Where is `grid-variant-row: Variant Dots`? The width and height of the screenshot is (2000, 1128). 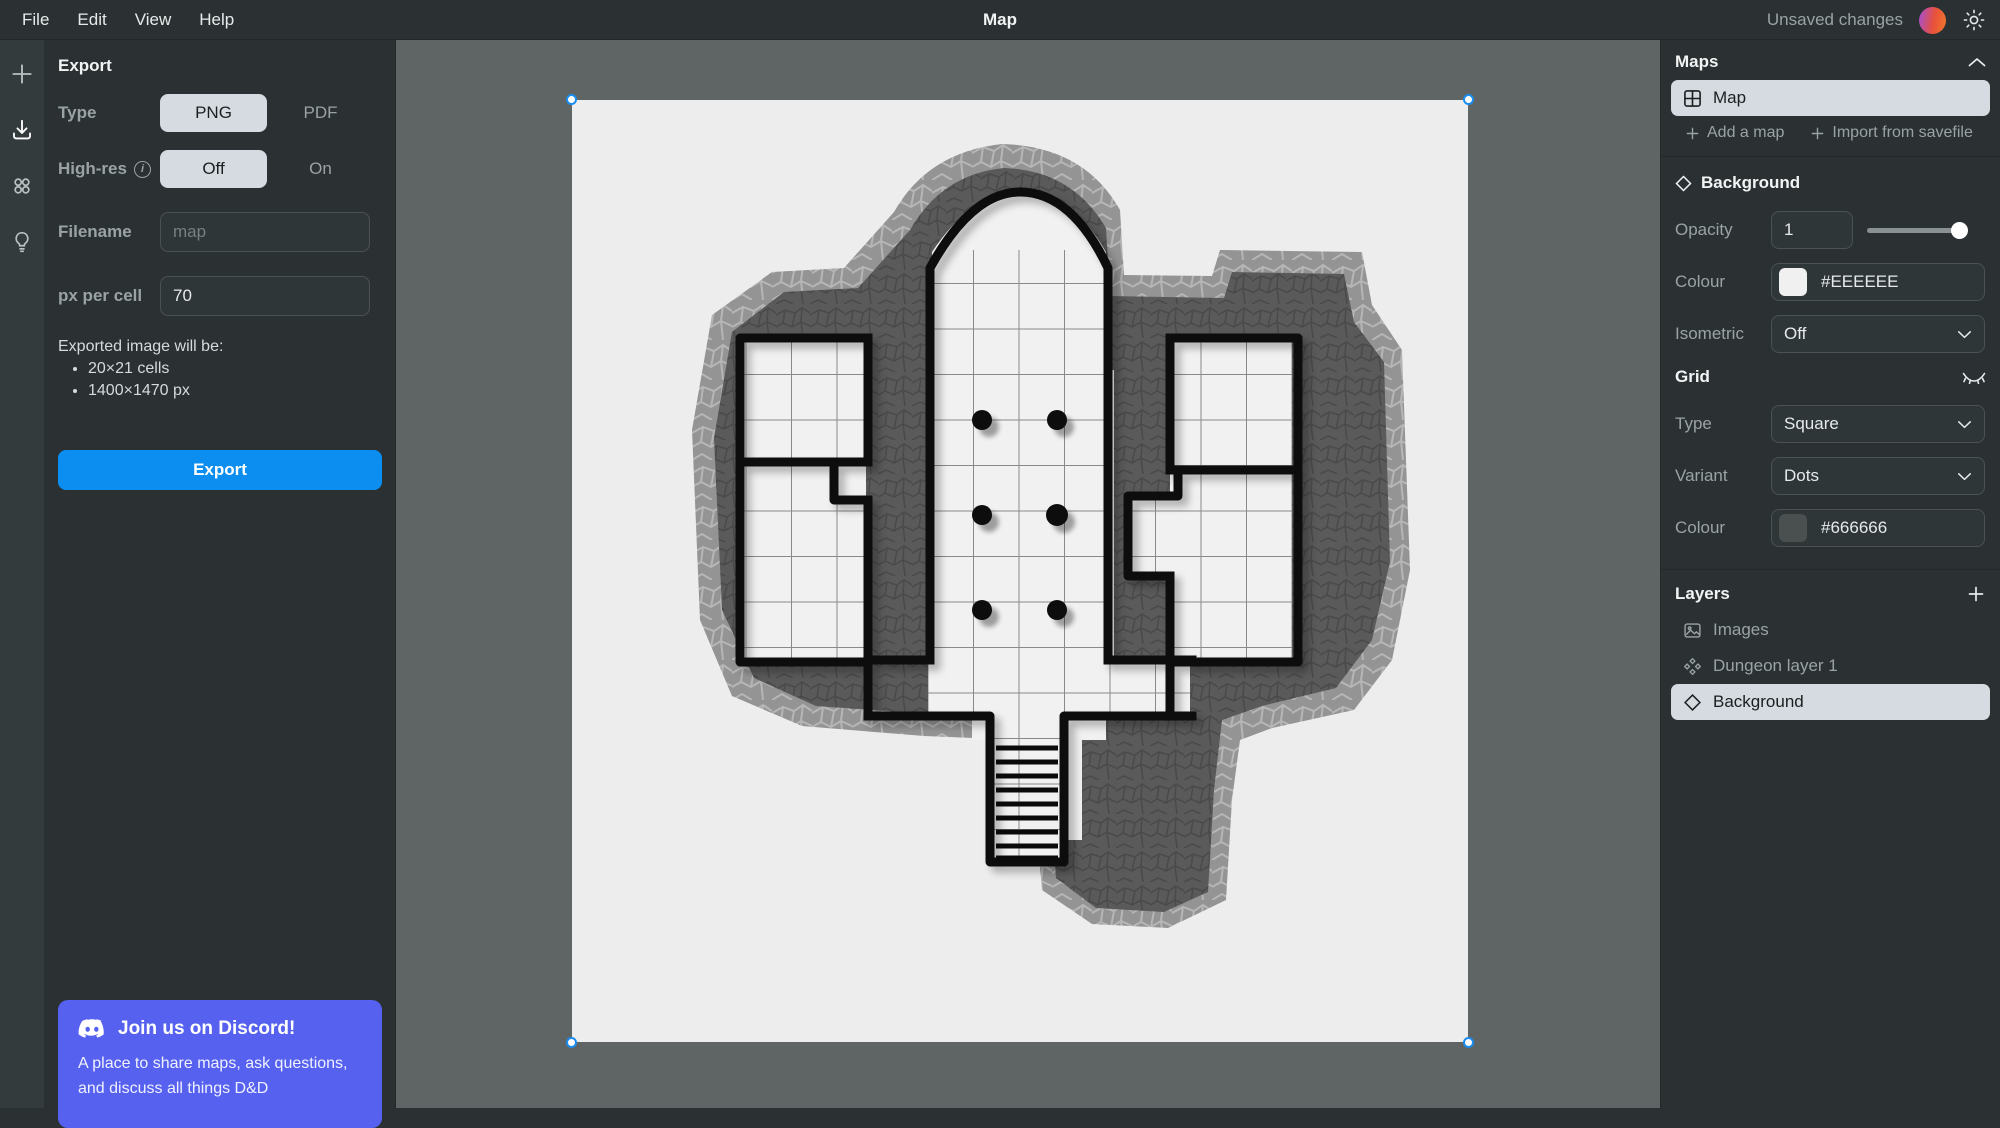 grid-variant-row: Variant Dots is located at coordinates (1830, 476).